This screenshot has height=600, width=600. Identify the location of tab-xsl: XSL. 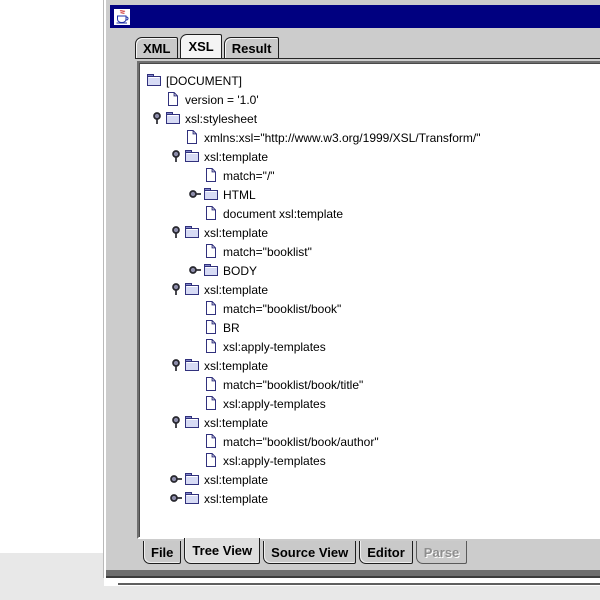
(201, 46).